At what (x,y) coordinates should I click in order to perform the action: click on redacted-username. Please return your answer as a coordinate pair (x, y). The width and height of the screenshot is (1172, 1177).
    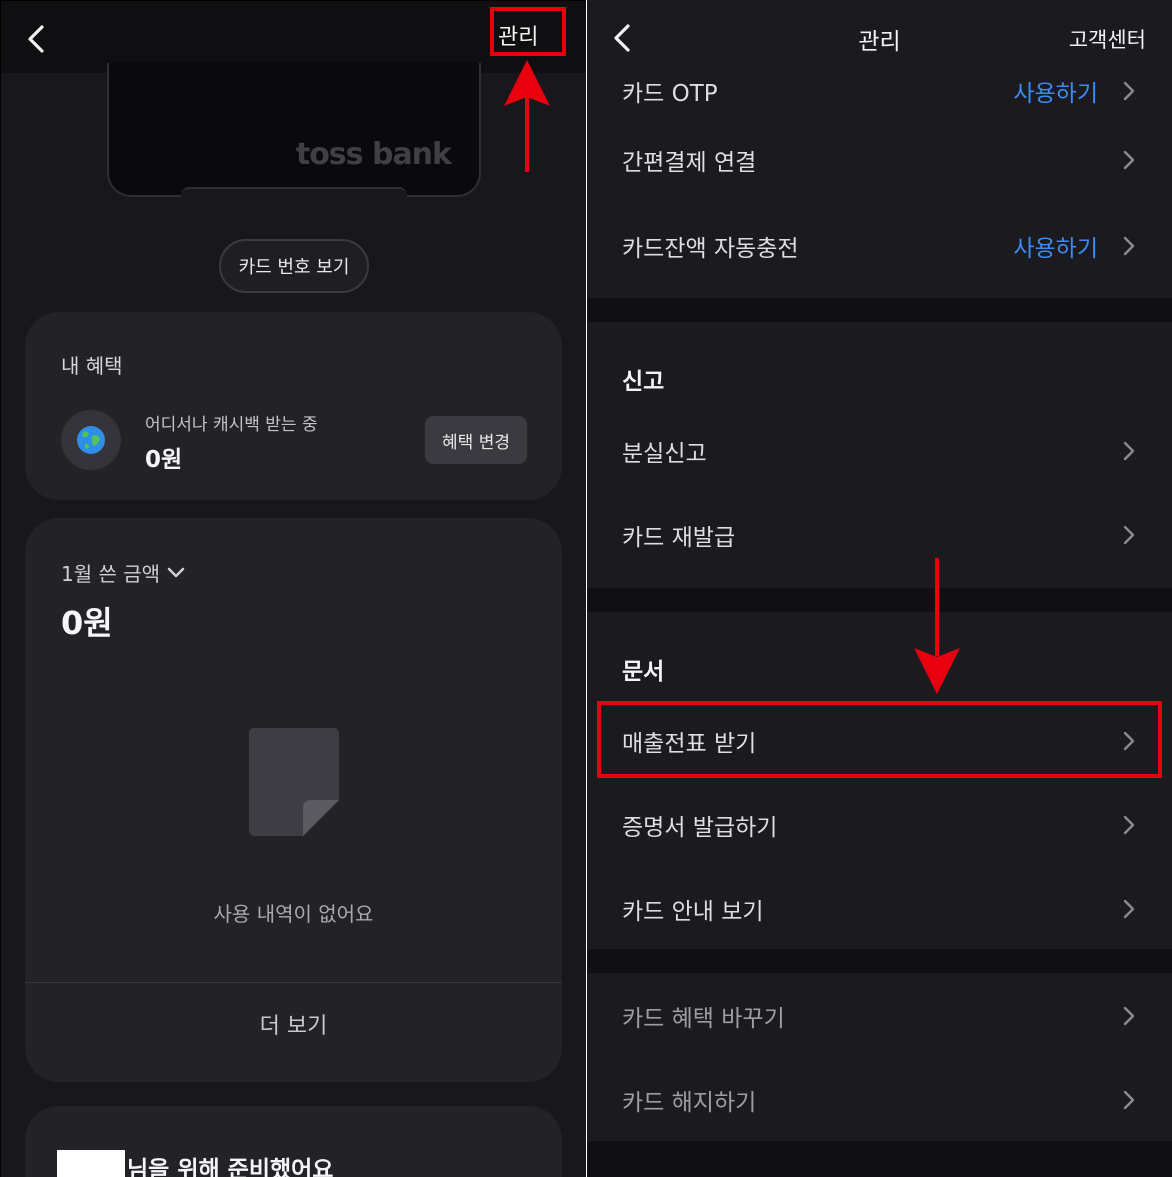
    Looking at the image, I should click on (91, 1163).